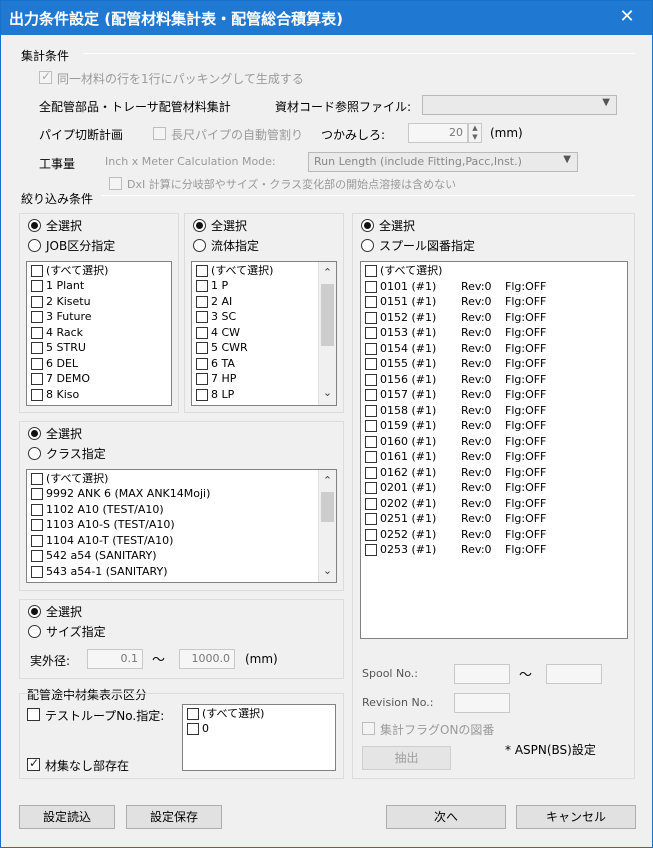 This screenshot has width=653, height=848. What do you see at coordinates (438, 133) in the screenshot?
I see `grip-input: 20` at bounding box center [438, 133].